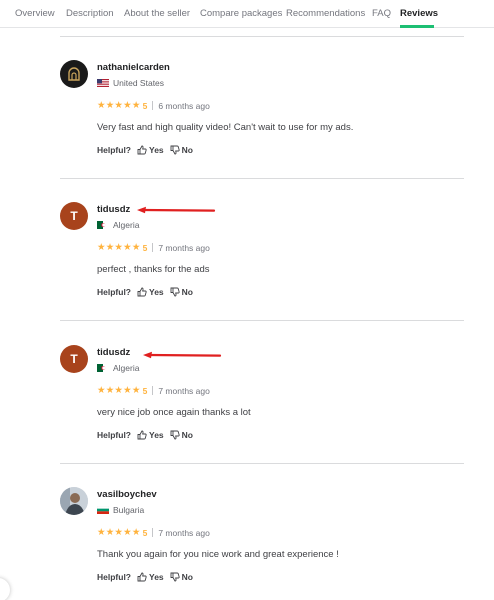 This screenshot has height=600, width=494. I want to click on seller-logo-icon, so click(74, 74).